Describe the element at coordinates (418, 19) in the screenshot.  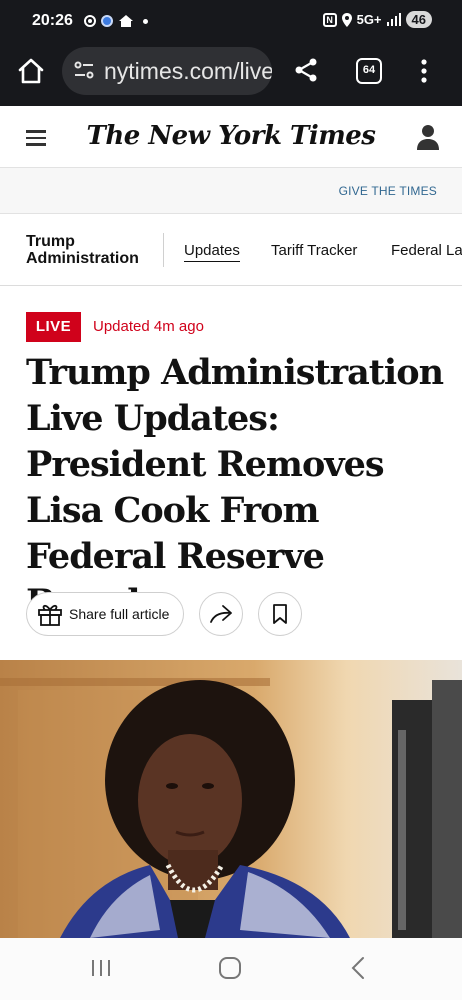
I see `battery-level: 46` at that location.